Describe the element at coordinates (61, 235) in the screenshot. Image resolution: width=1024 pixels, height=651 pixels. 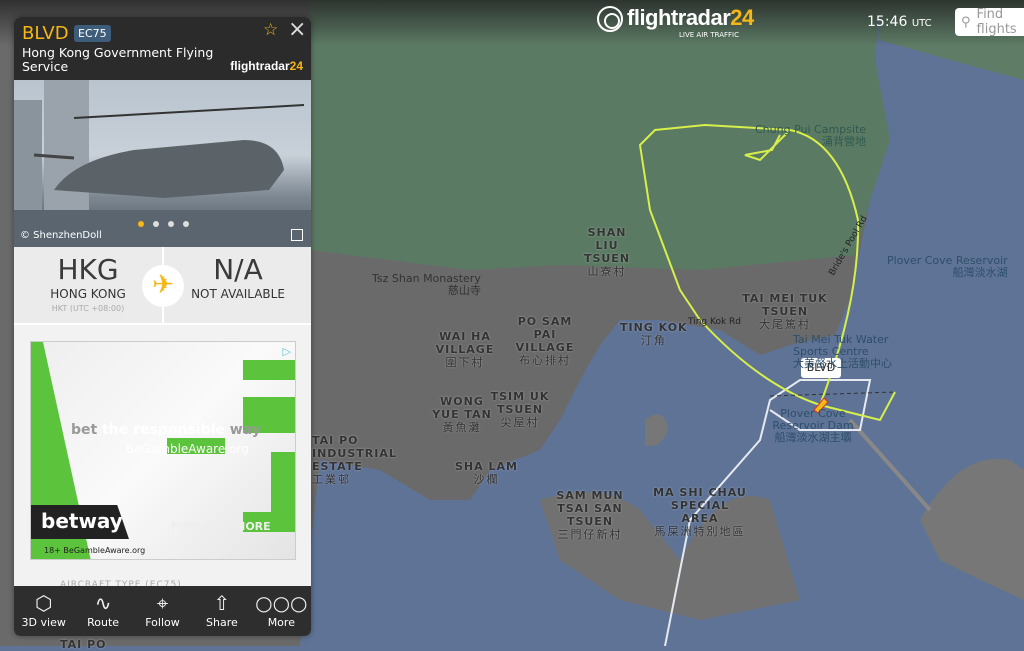
I see `photo-credit: © ShenzhenDoll` at that location.